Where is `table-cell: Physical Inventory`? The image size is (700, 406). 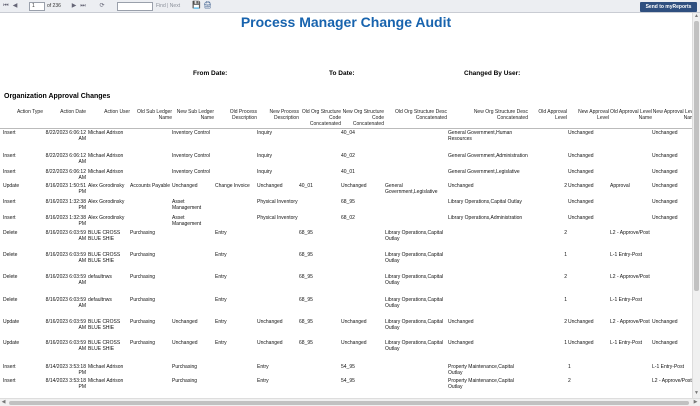
table-cell: Physical Inventory is located at coordinates (277, 202).